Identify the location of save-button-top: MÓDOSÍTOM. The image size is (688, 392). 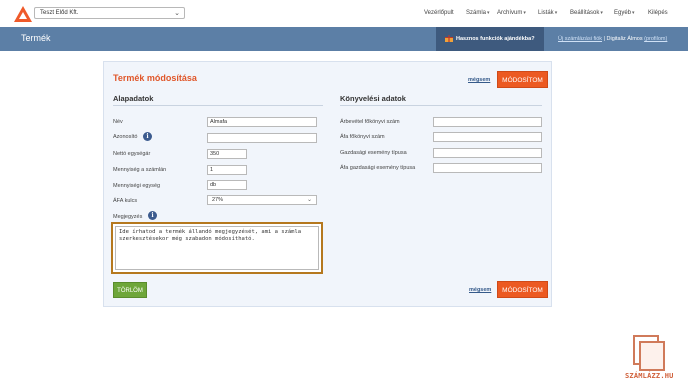
(522, 79).